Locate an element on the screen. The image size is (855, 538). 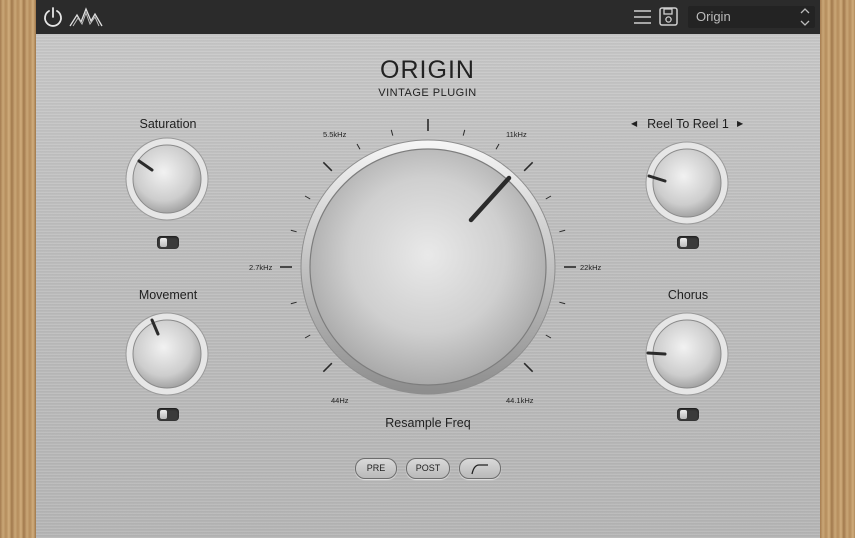
resample-freq-label: Resample Freq is located at coordinates (428, 423).